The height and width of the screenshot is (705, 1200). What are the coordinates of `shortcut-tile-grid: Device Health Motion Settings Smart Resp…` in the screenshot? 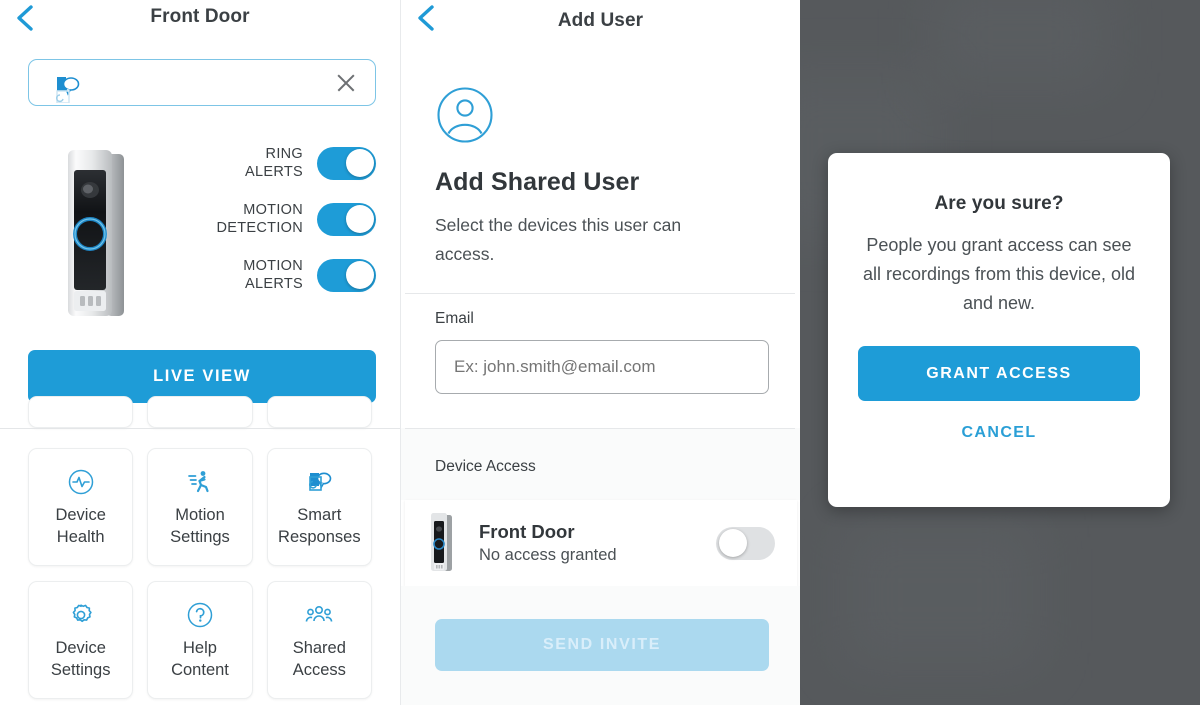 It's located at (200, 573).